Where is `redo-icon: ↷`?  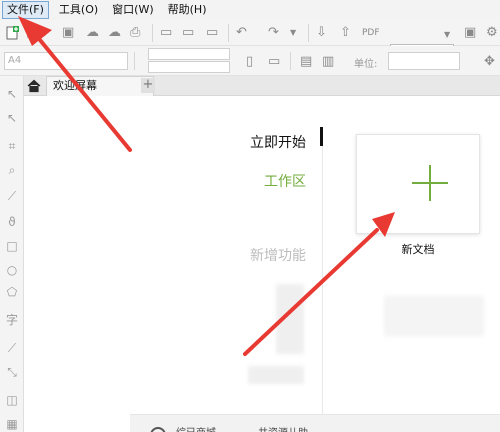
redo-icon: ↷ is located at coordinates (273, 33).